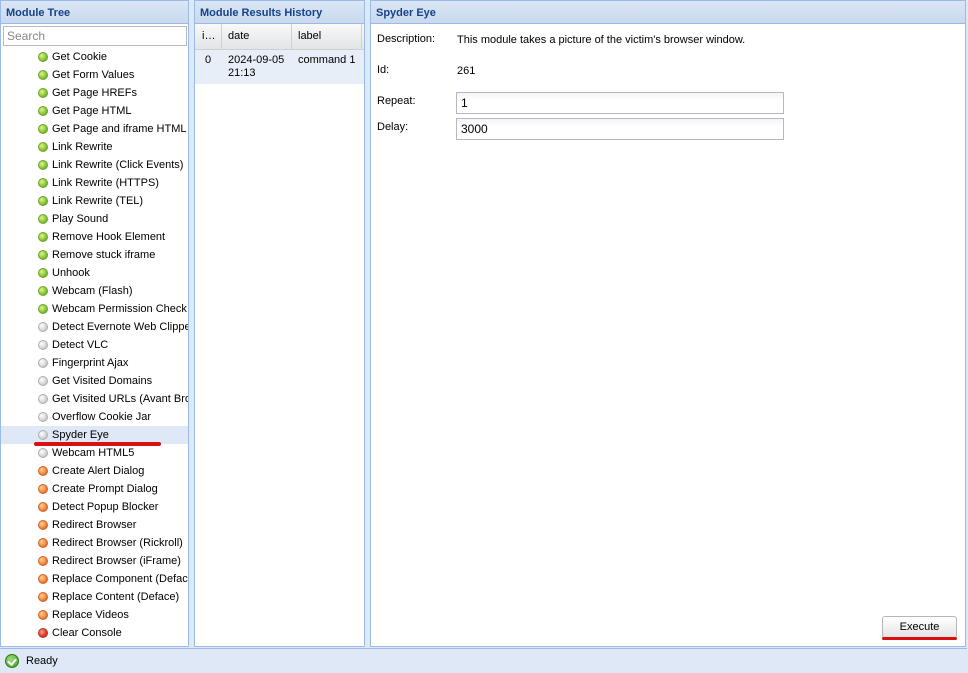 The width and height of the screenshot is (968, 673). I want to click on tree-item-label: Redirect Browser, so click(94, 525).